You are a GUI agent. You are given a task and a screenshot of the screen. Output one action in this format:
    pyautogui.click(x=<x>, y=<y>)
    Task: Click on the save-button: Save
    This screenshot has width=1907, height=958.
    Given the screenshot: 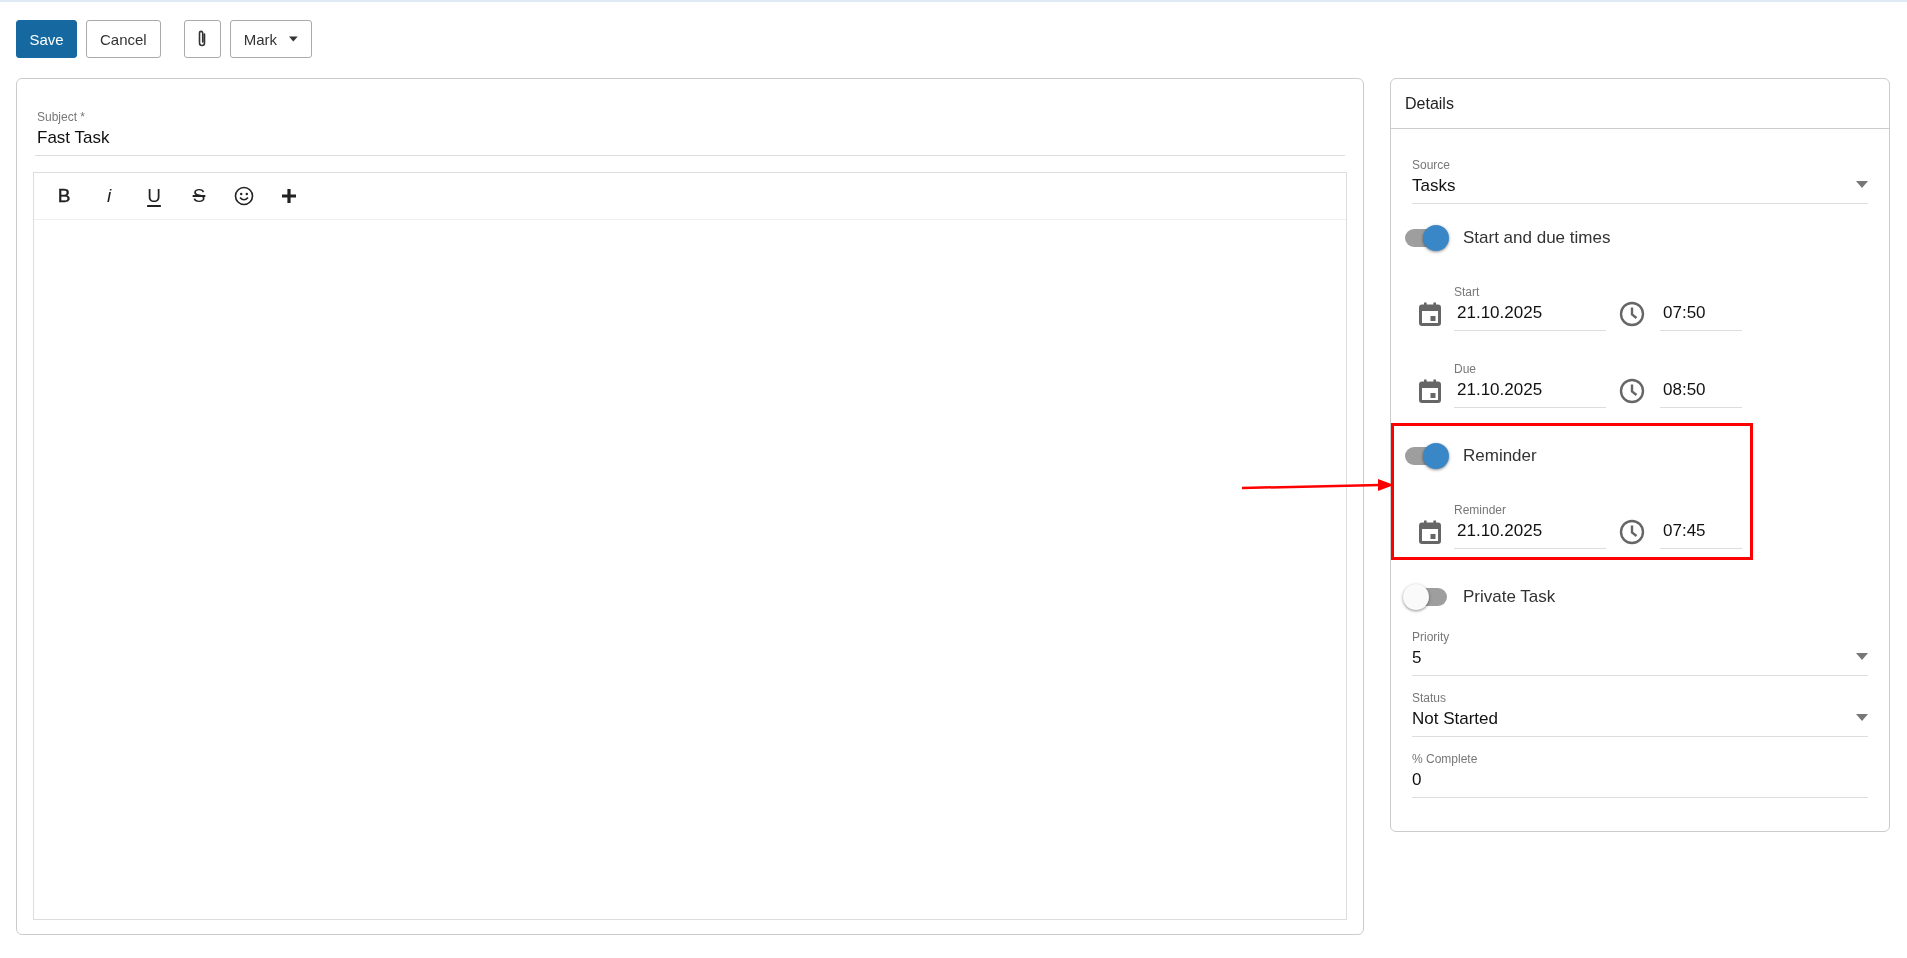 What is the action you would take?
    pyautogui.click(x=46, y=39)
    